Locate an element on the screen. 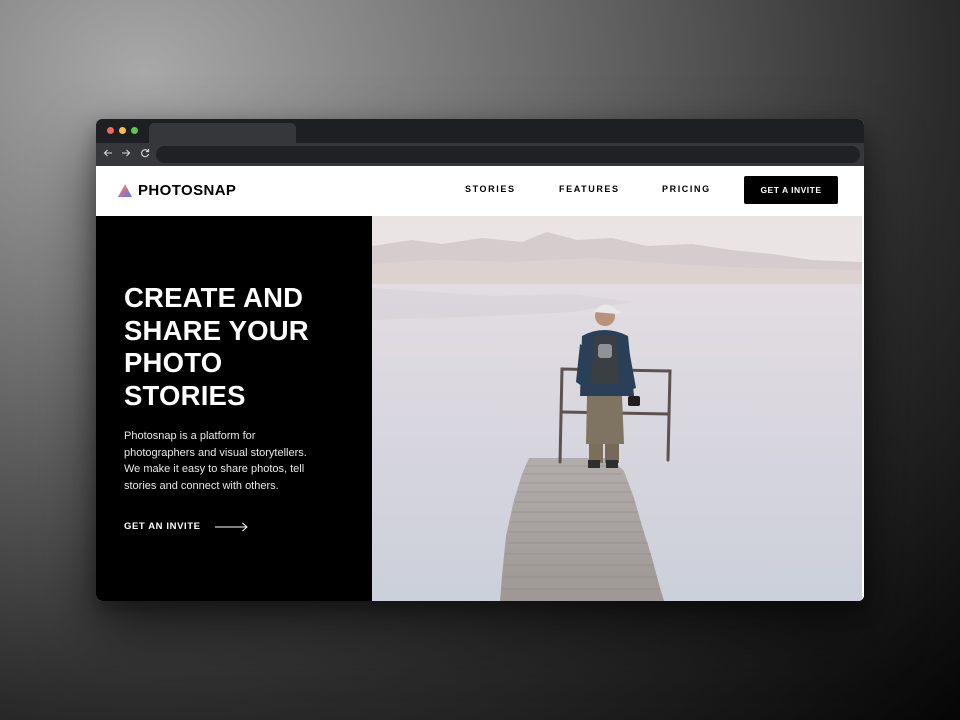 The image size is (960, 720). hero-title-line: PHOTO is located at coordinates (173, 362).